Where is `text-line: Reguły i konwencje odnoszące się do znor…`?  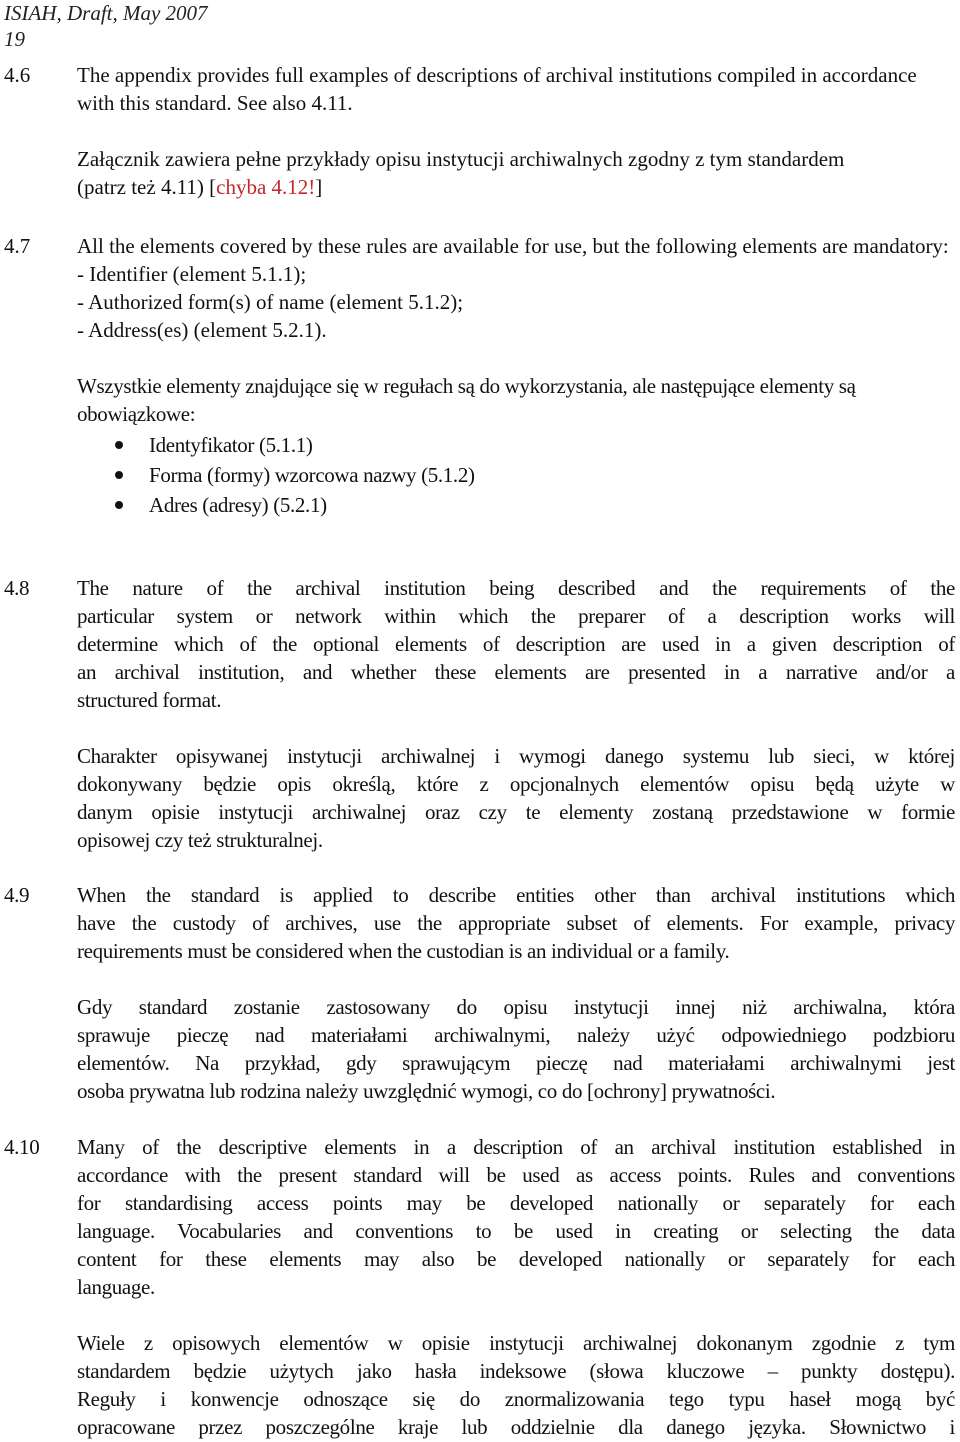 text-line: Reguły i konwencje odnoszące się do znor… is located at coordinates (516, 1399).